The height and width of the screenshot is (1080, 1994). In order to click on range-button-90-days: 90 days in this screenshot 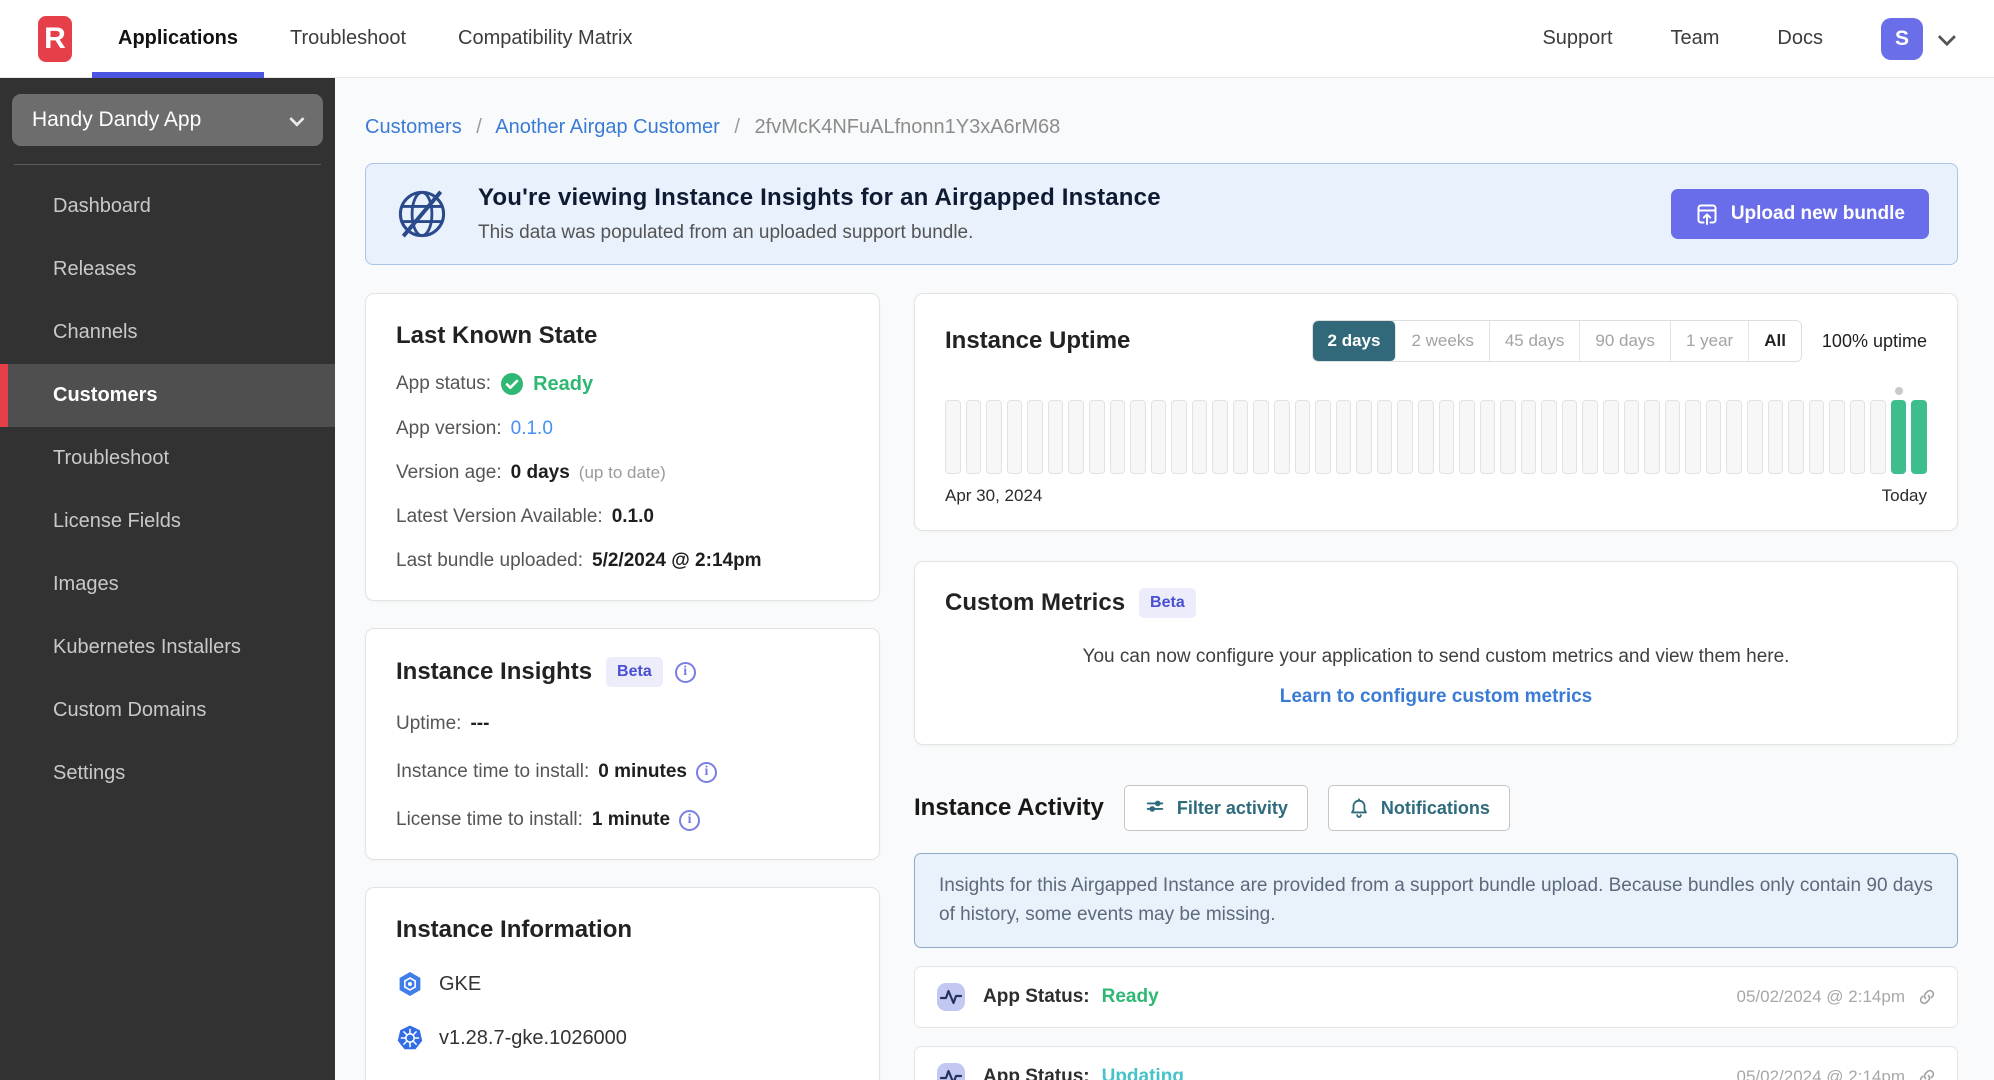, I will do `click(1625, 341)`.